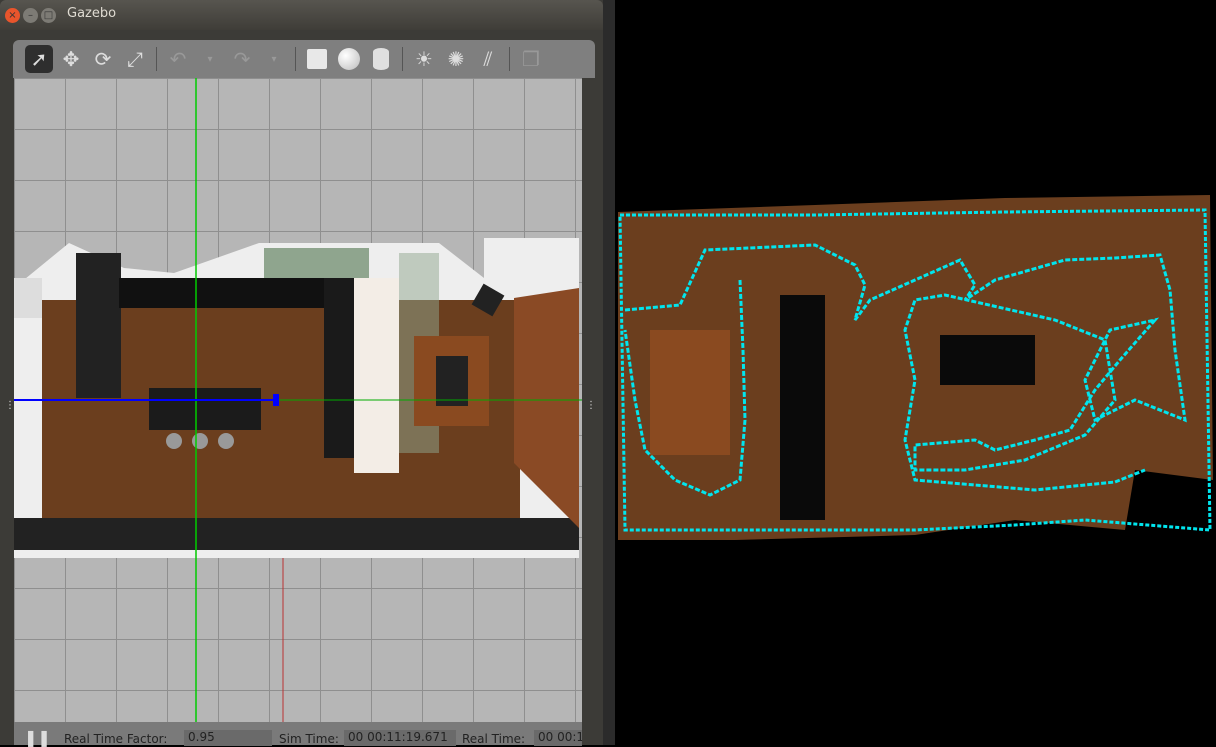  I want to click on title-bar: × – □ Gazebo, so click(301, 15).